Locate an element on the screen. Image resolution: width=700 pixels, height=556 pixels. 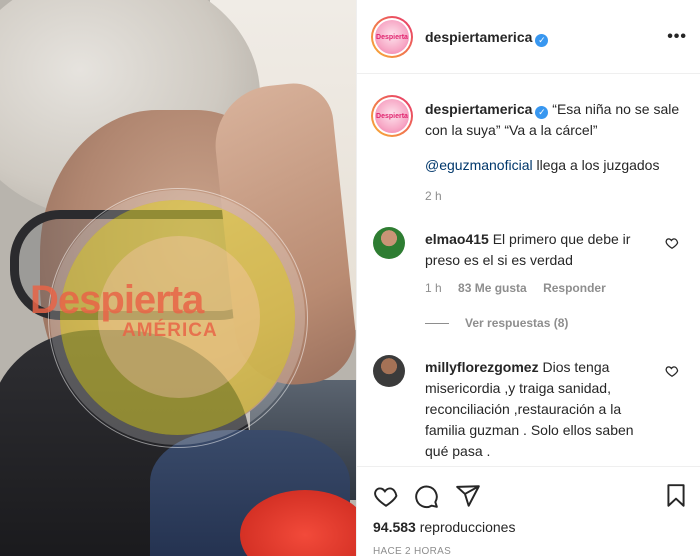
comment-reply-button: Responder is located at coordinates (574, 288).